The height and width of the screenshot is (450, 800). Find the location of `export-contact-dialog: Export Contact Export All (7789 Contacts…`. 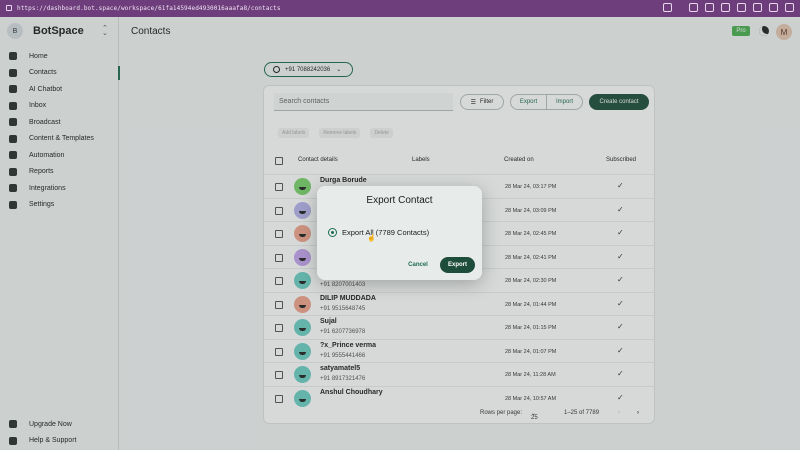

export-contact-dialog: Export Contact Export All (7789 Contacts… is located at coordinates (399, 233).